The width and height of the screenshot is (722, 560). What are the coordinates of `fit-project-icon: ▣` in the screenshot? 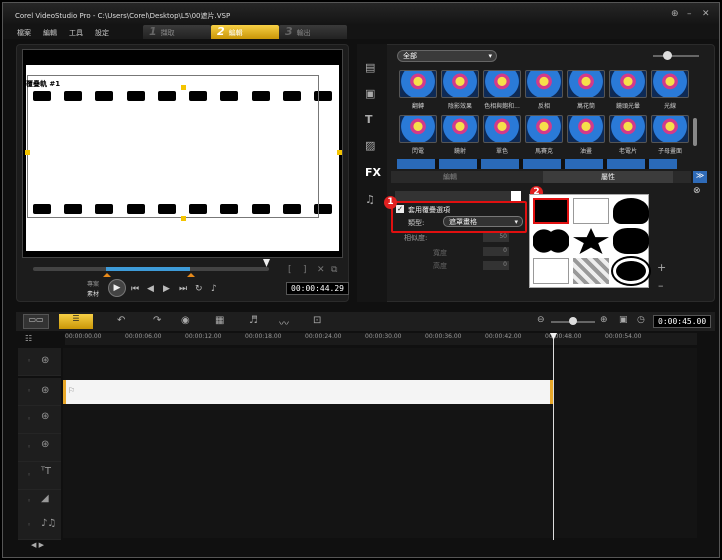 It's located at (623, 320).